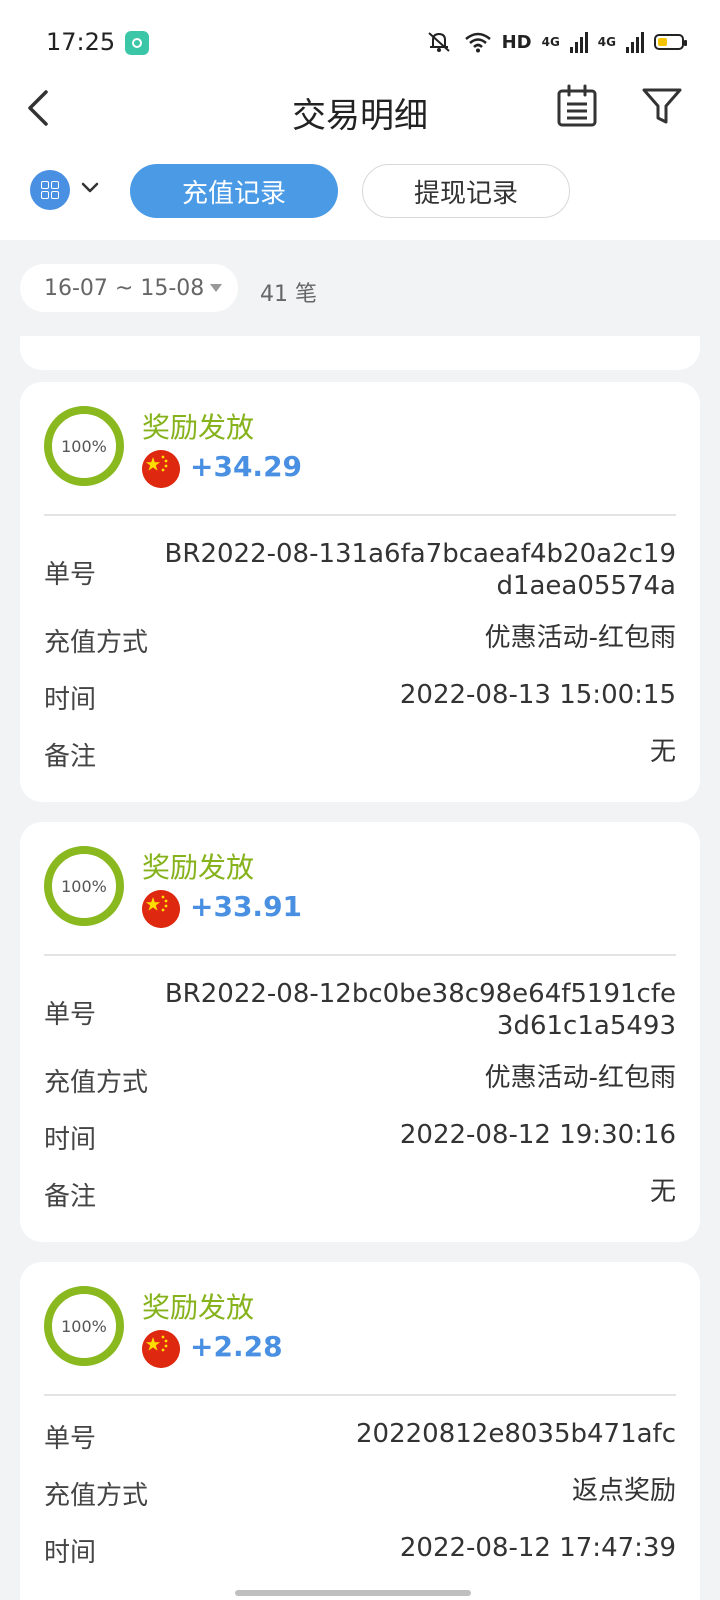 This screenshot has width=720, height=1600. I want to click on battery-icon, so click(670, 42).